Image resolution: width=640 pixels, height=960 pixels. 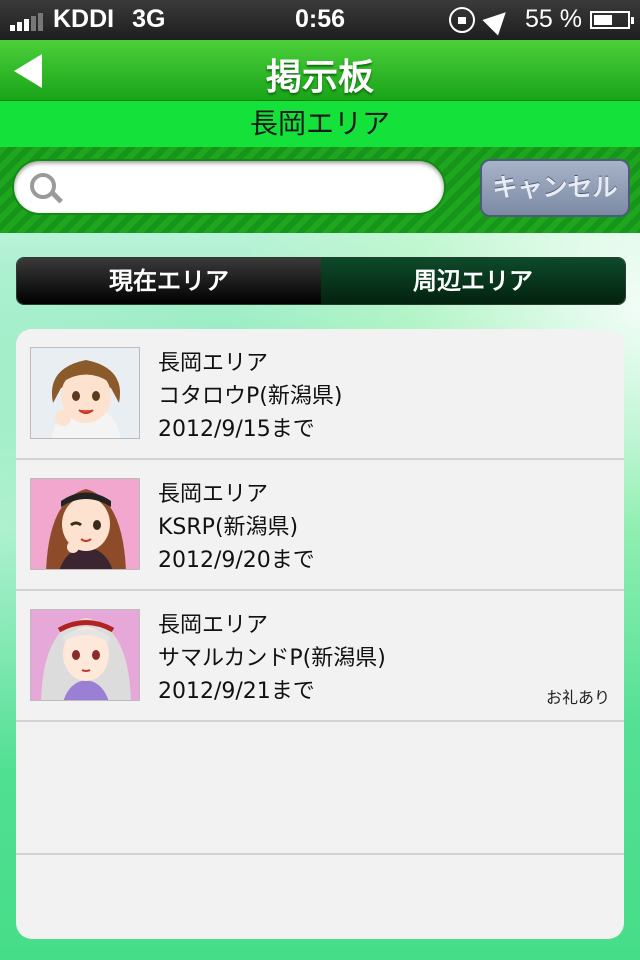 What do you see at coordinates (236, 429) in the screenshot?
I see `post-expiry: 2012/9/15まで` at bounding box center [236, 429].